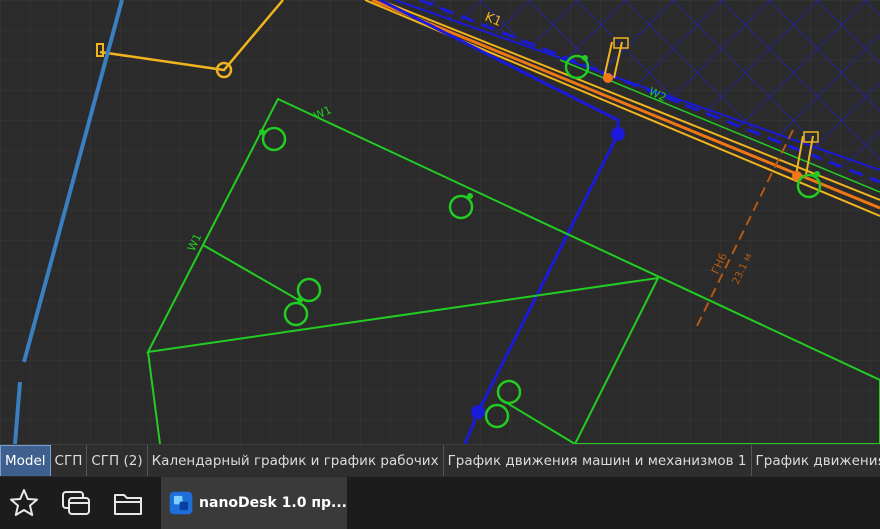 This screenshot has height=529, width=880. Describe the element at coordinates (25, 461) in the screenshot. I see `layout-tab: Model` at that location.